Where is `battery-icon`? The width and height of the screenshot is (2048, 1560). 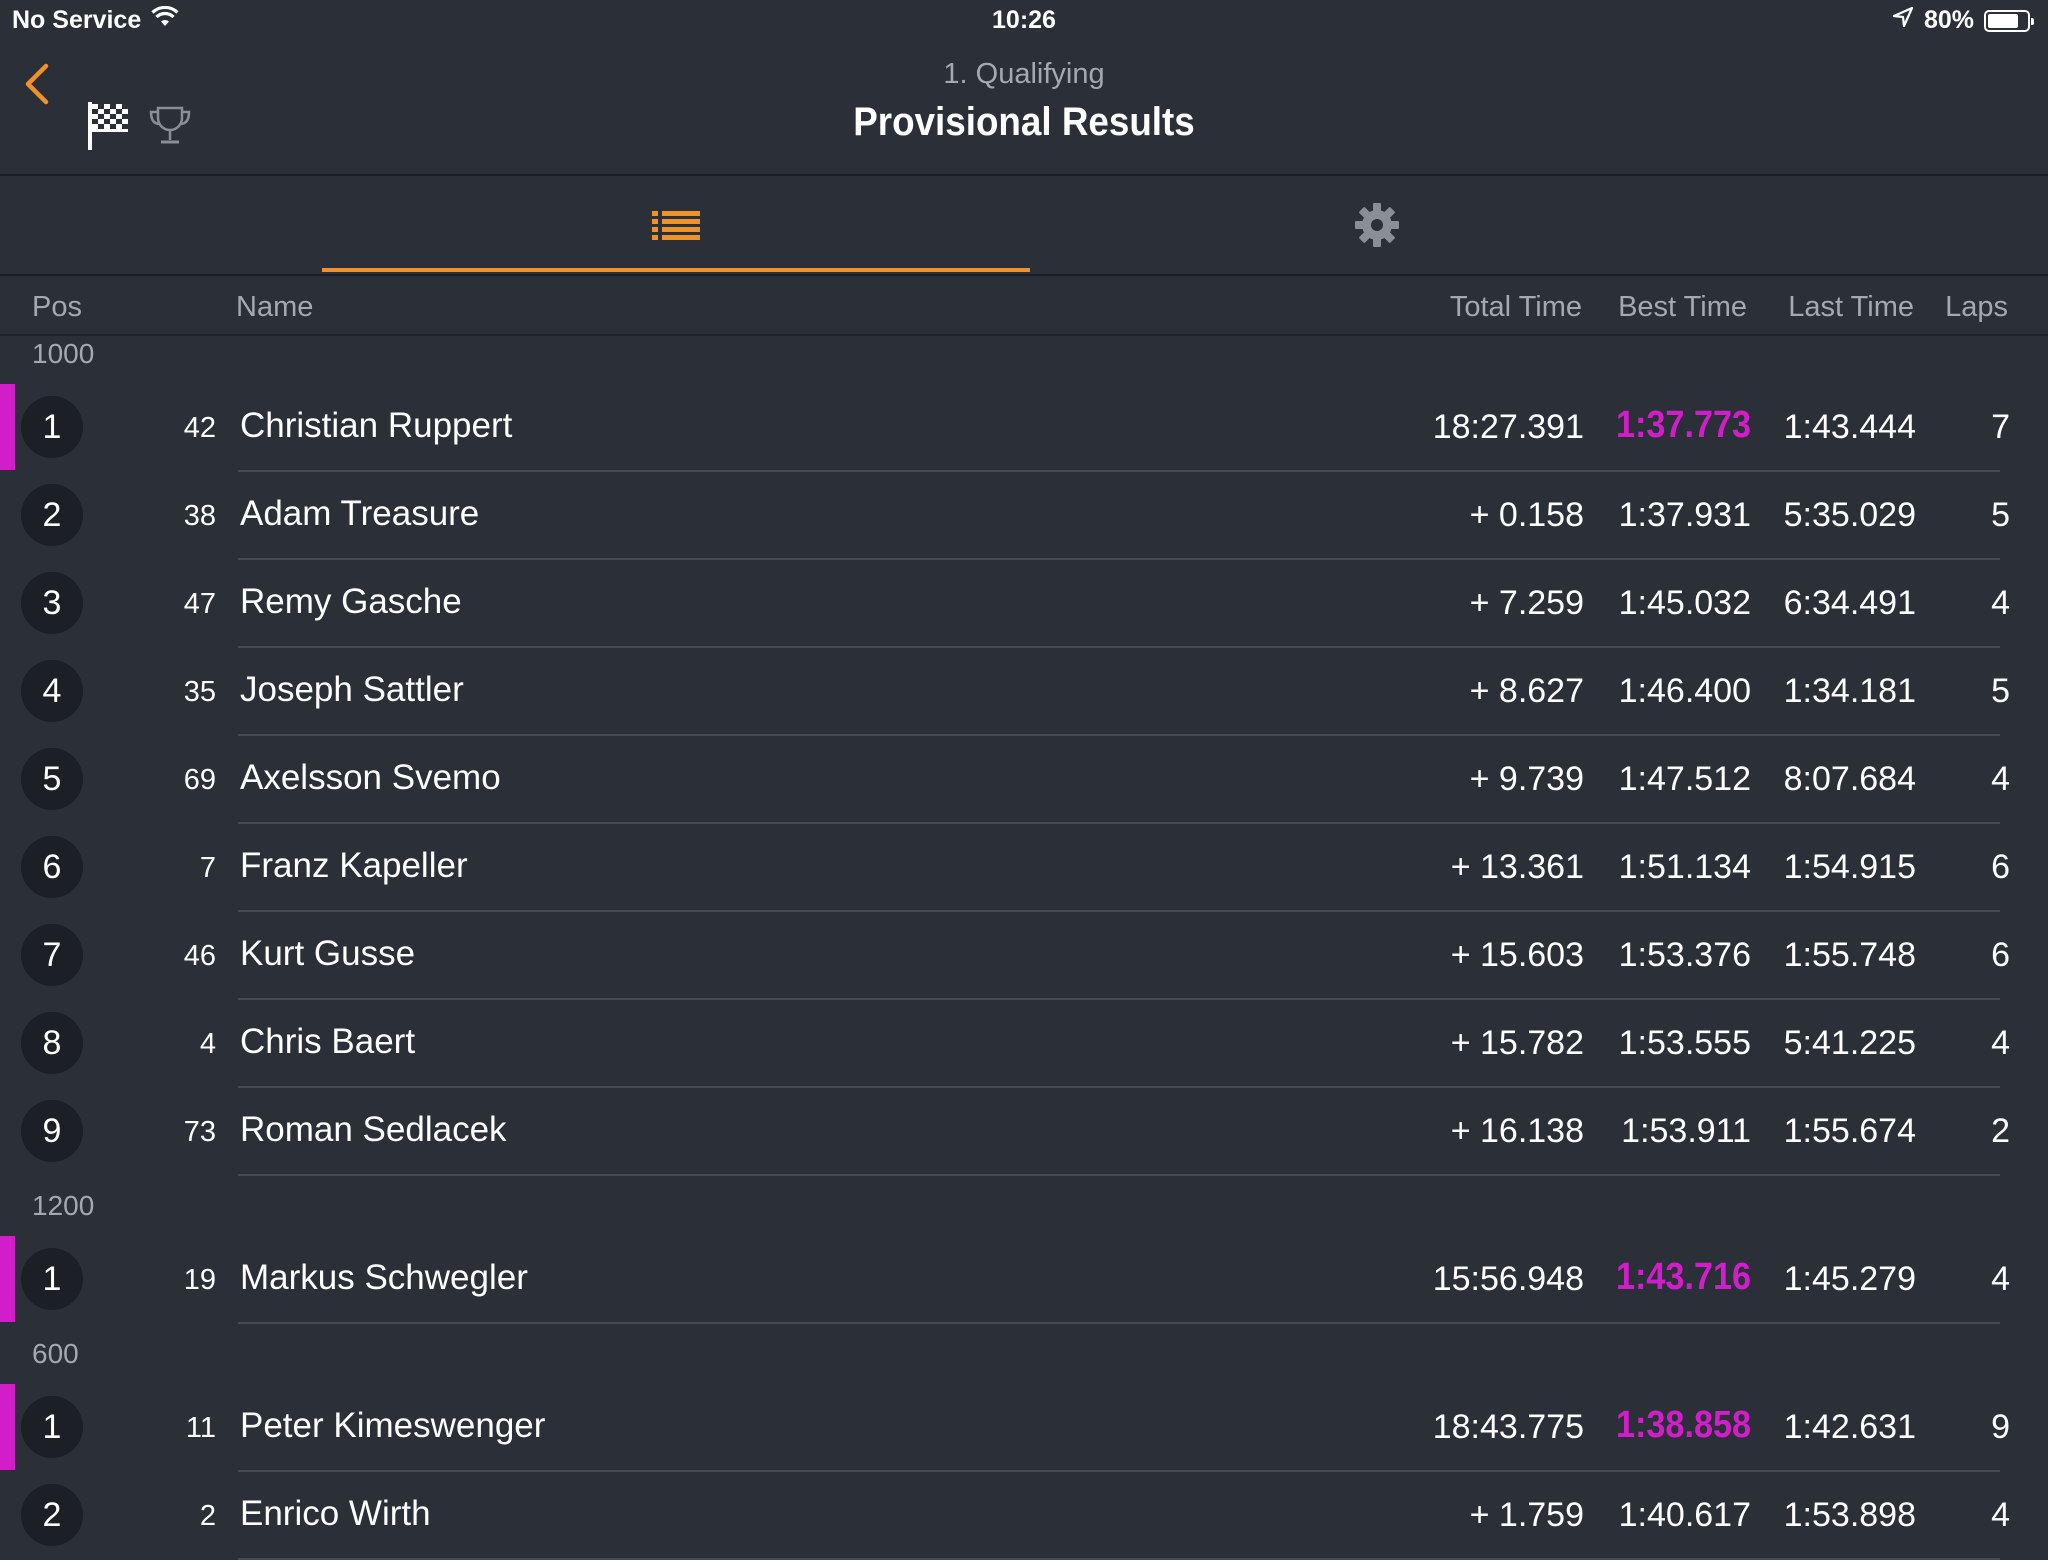 battery-icon is located at coordinates (2009, 20).